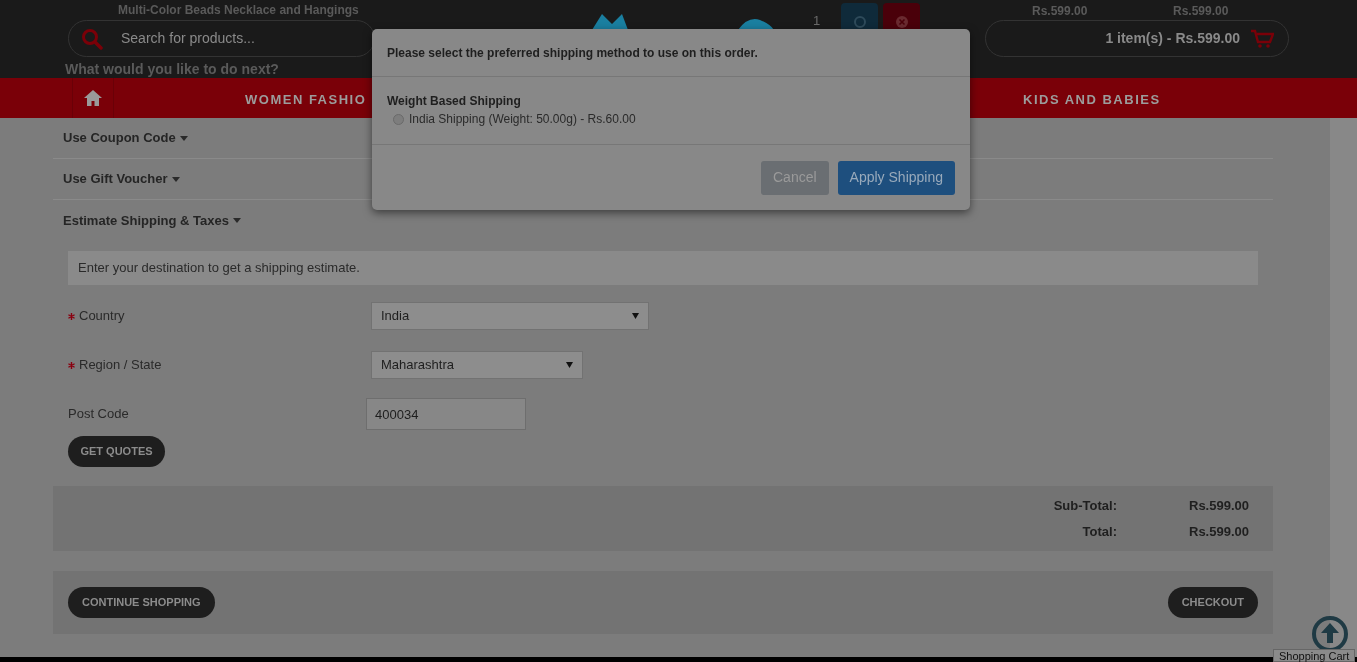 The image size is (1357, 662). I want to click on total-label: Total:, so click(1099, 531).